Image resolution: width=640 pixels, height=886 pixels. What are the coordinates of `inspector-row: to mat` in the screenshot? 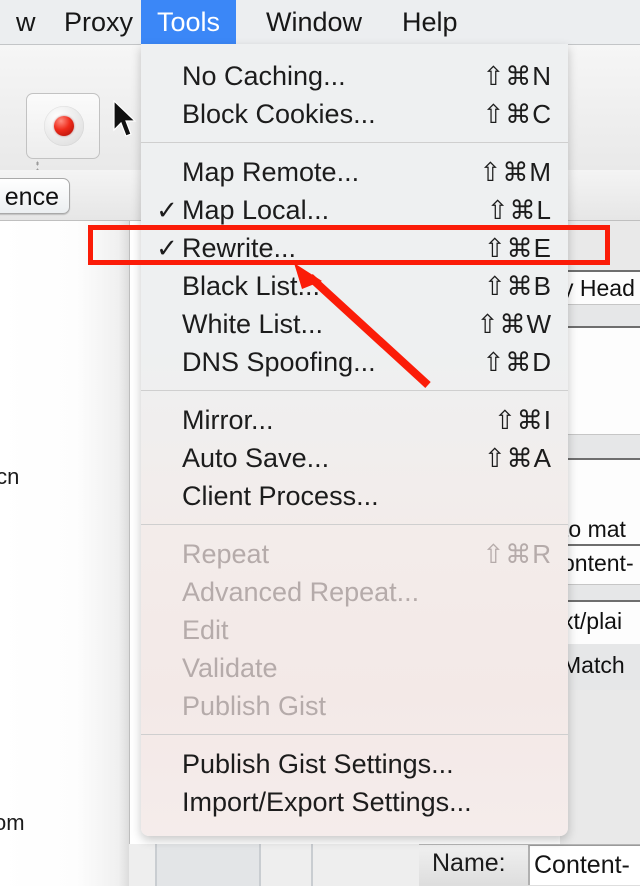 It's located at (600, 501).